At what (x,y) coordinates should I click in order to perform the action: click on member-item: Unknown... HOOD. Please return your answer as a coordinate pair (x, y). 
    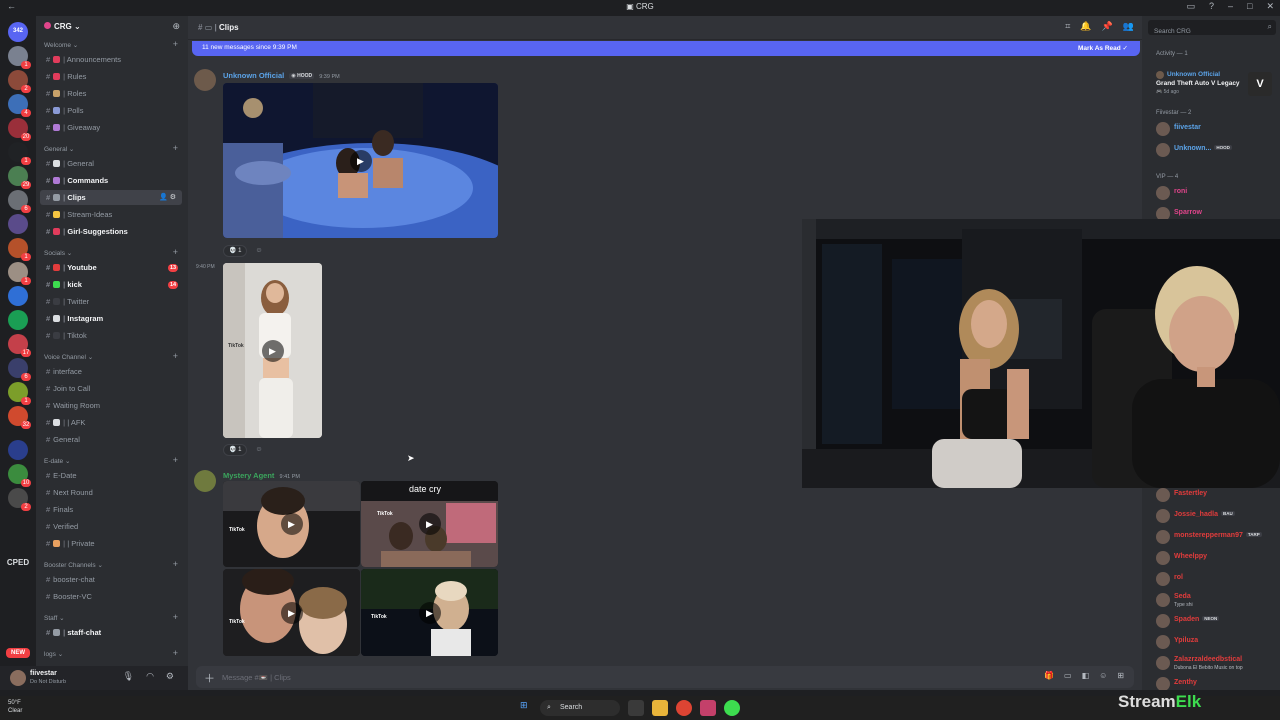
    Looking at the image, I should click on (1214, 150).